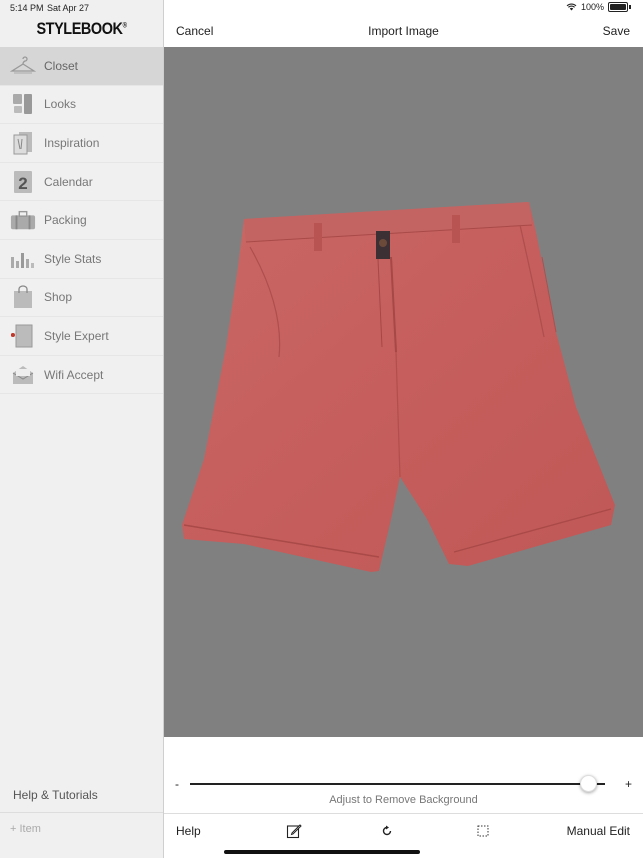  I want to click on sidebar-item-style-stats: Style Stats, so click(81, 259).